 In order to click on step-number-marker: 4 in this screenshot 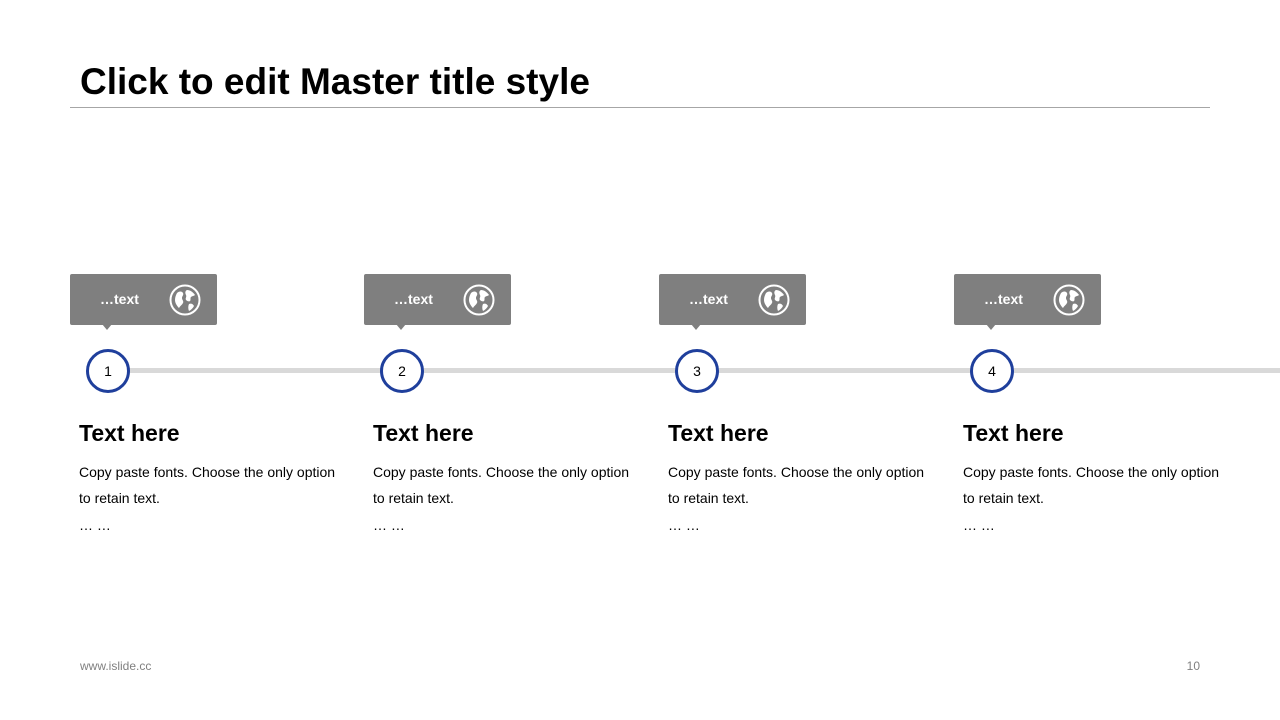, I will do `click(992, 371)`.